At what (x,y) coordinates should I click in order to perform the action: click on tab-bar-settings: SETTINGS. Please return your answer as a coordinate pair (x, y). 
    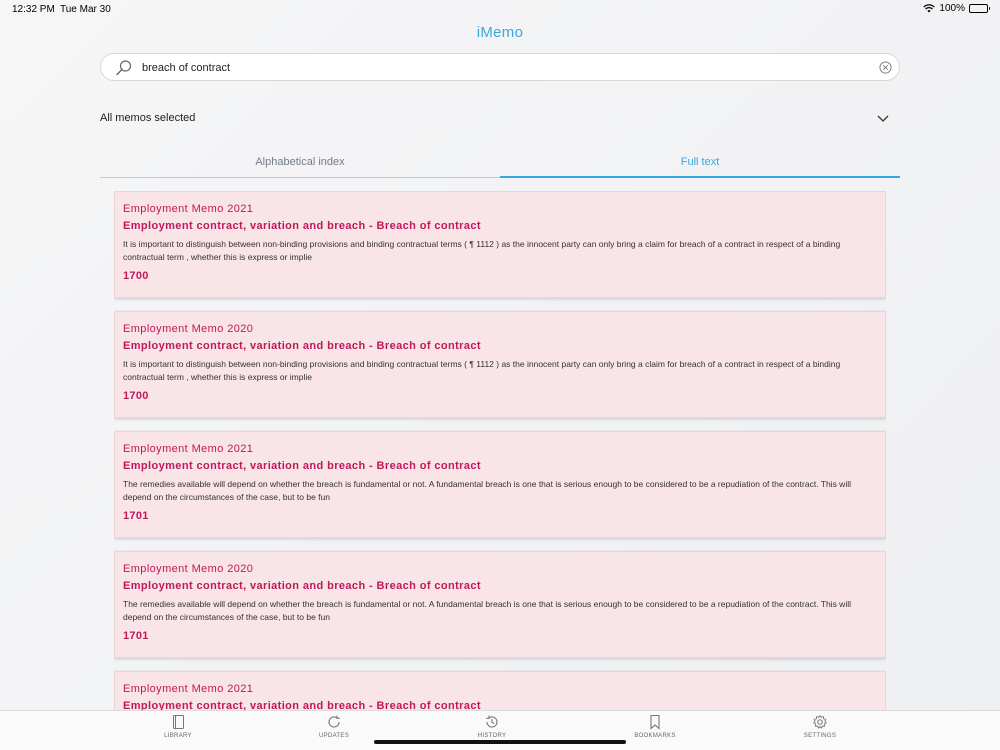
    Looking at the image, I should click on (820, 726).